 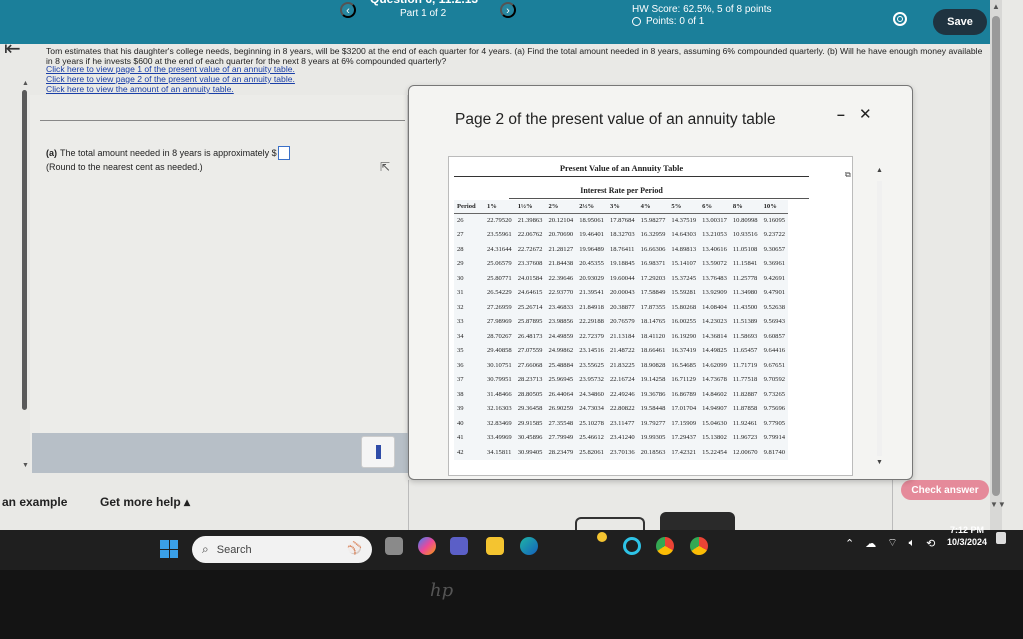 I want to click on value-cell: 32.16303, so click(x=499, y=409).